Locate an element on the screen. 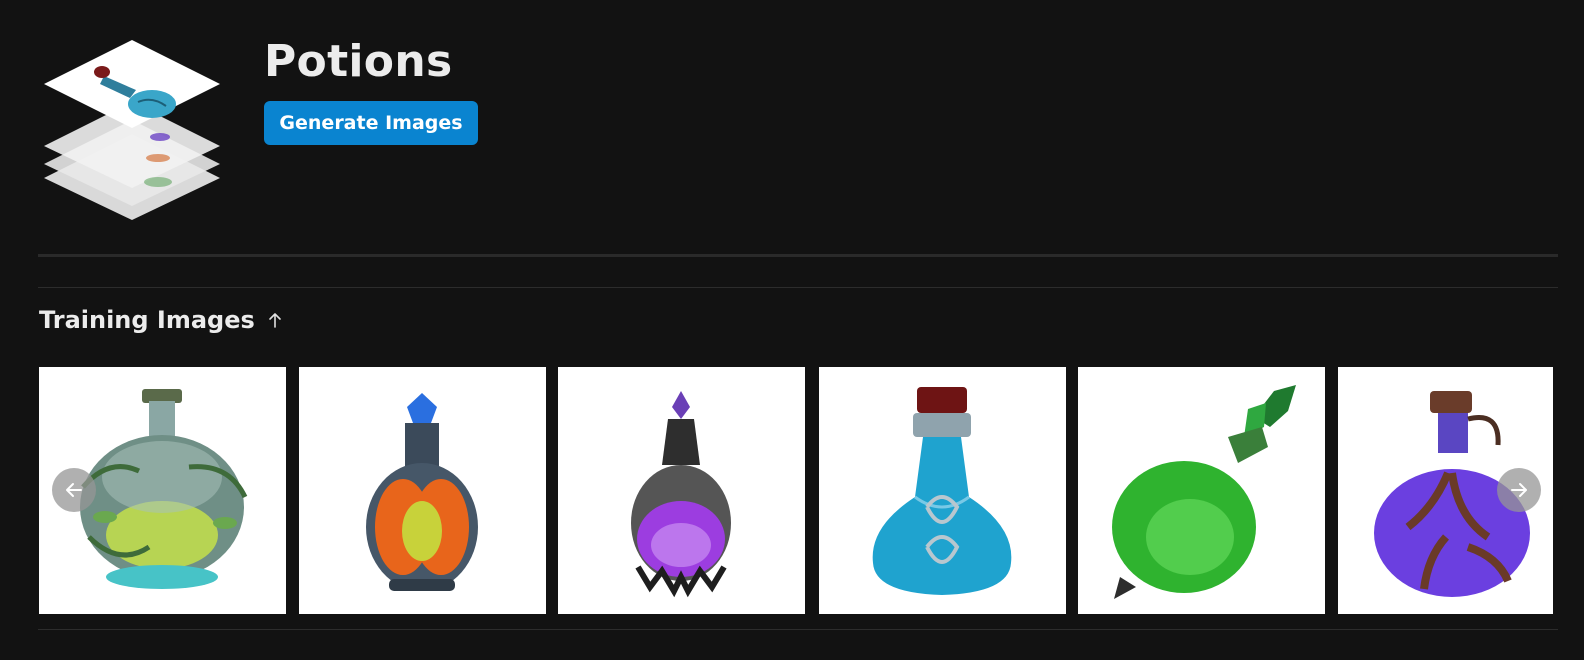  section-divider-bottom is located at coordinates (798, 629).